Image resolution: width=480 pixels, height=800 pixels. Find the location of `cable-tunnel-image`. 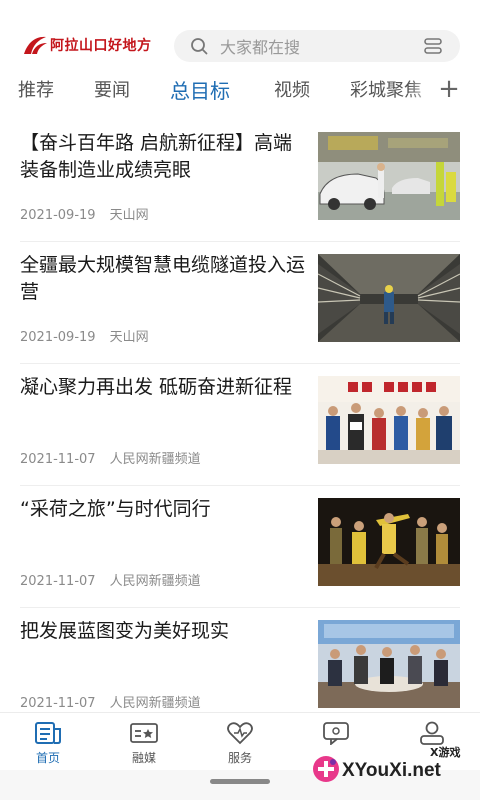

cable-tunnel-image is located at coordinates (389, 298).